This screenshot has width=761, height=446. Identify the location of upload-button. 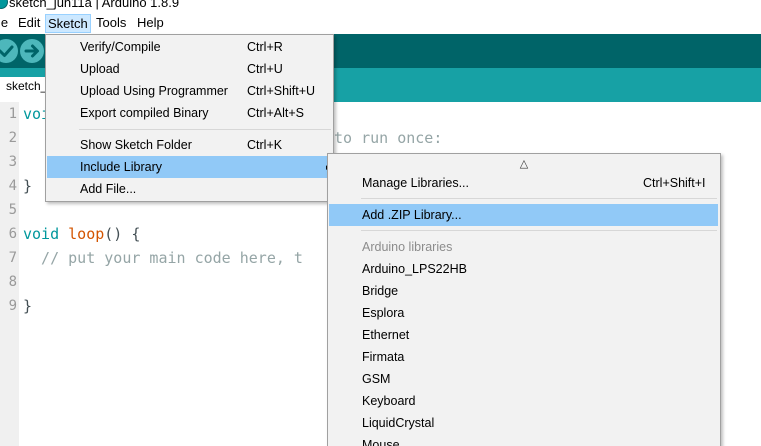
(32, 51).